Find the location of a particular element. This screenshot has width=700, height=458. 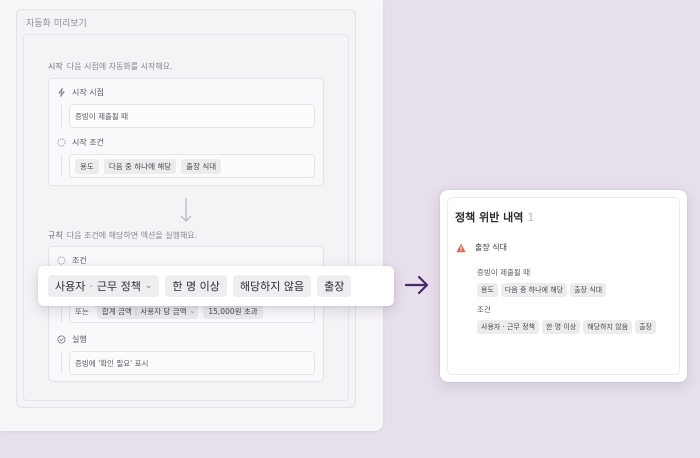

policy-title-text: 정책 위반 내역 is located at coordinates (489, 217).